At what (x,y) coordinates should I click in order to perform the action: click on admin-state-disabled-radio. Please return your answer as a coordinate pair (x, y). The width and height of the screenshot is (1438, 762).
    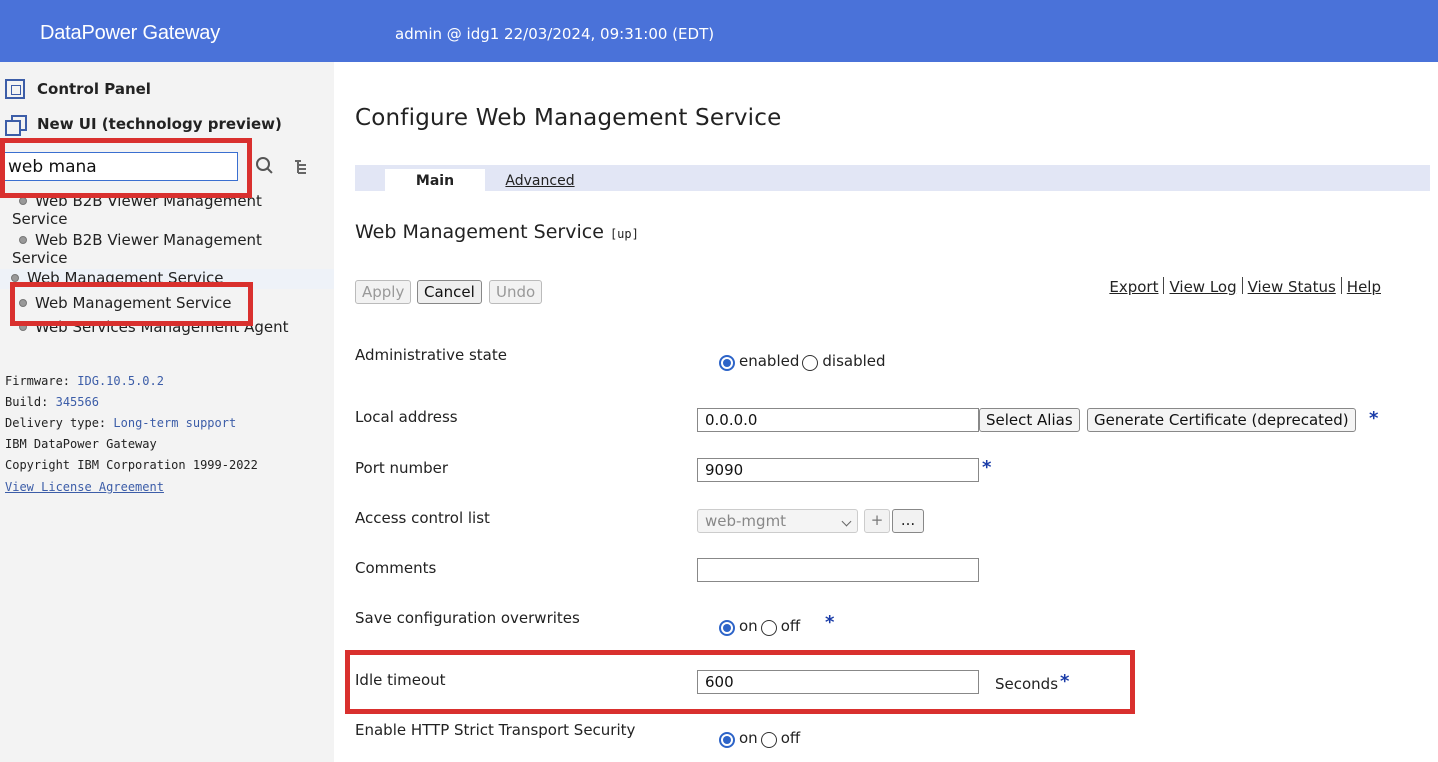
    Looking at the image, I should click on (810, 363).